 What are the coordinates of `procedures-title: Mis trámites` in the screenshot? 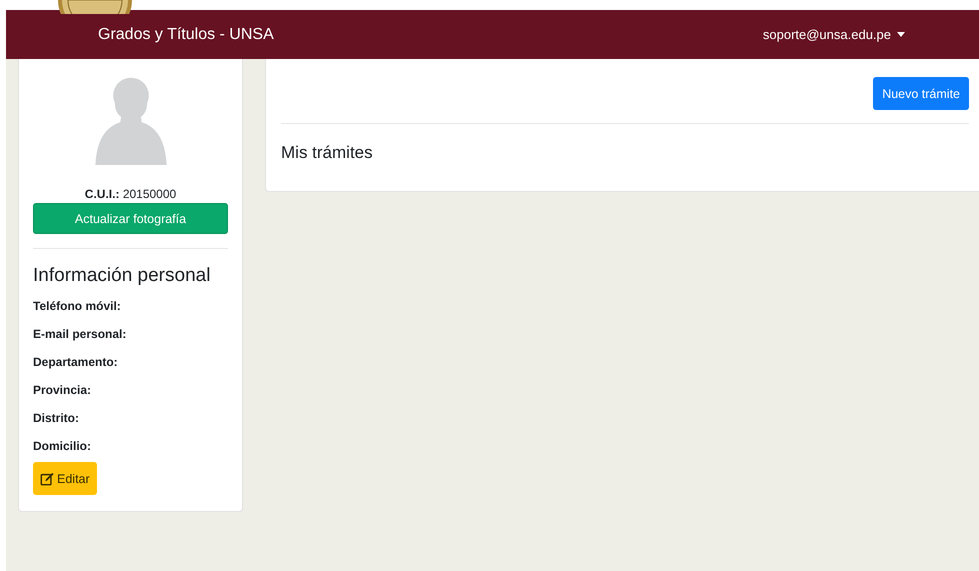 It's located at (327, 153).